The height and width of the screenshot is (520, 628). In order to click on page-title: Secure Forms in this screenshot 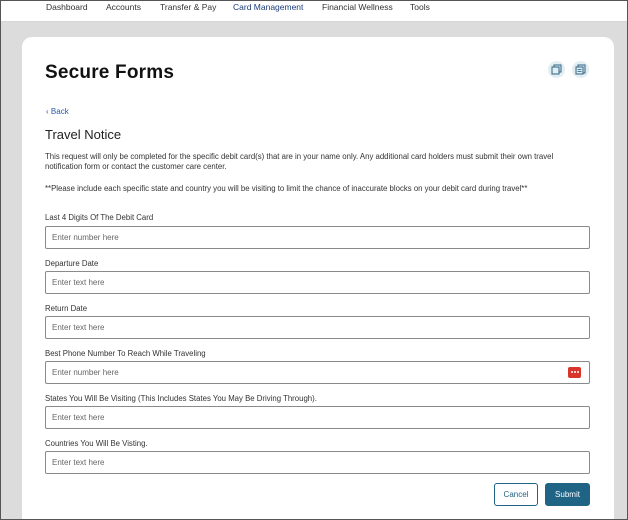, I will do `click(110, 72)`.